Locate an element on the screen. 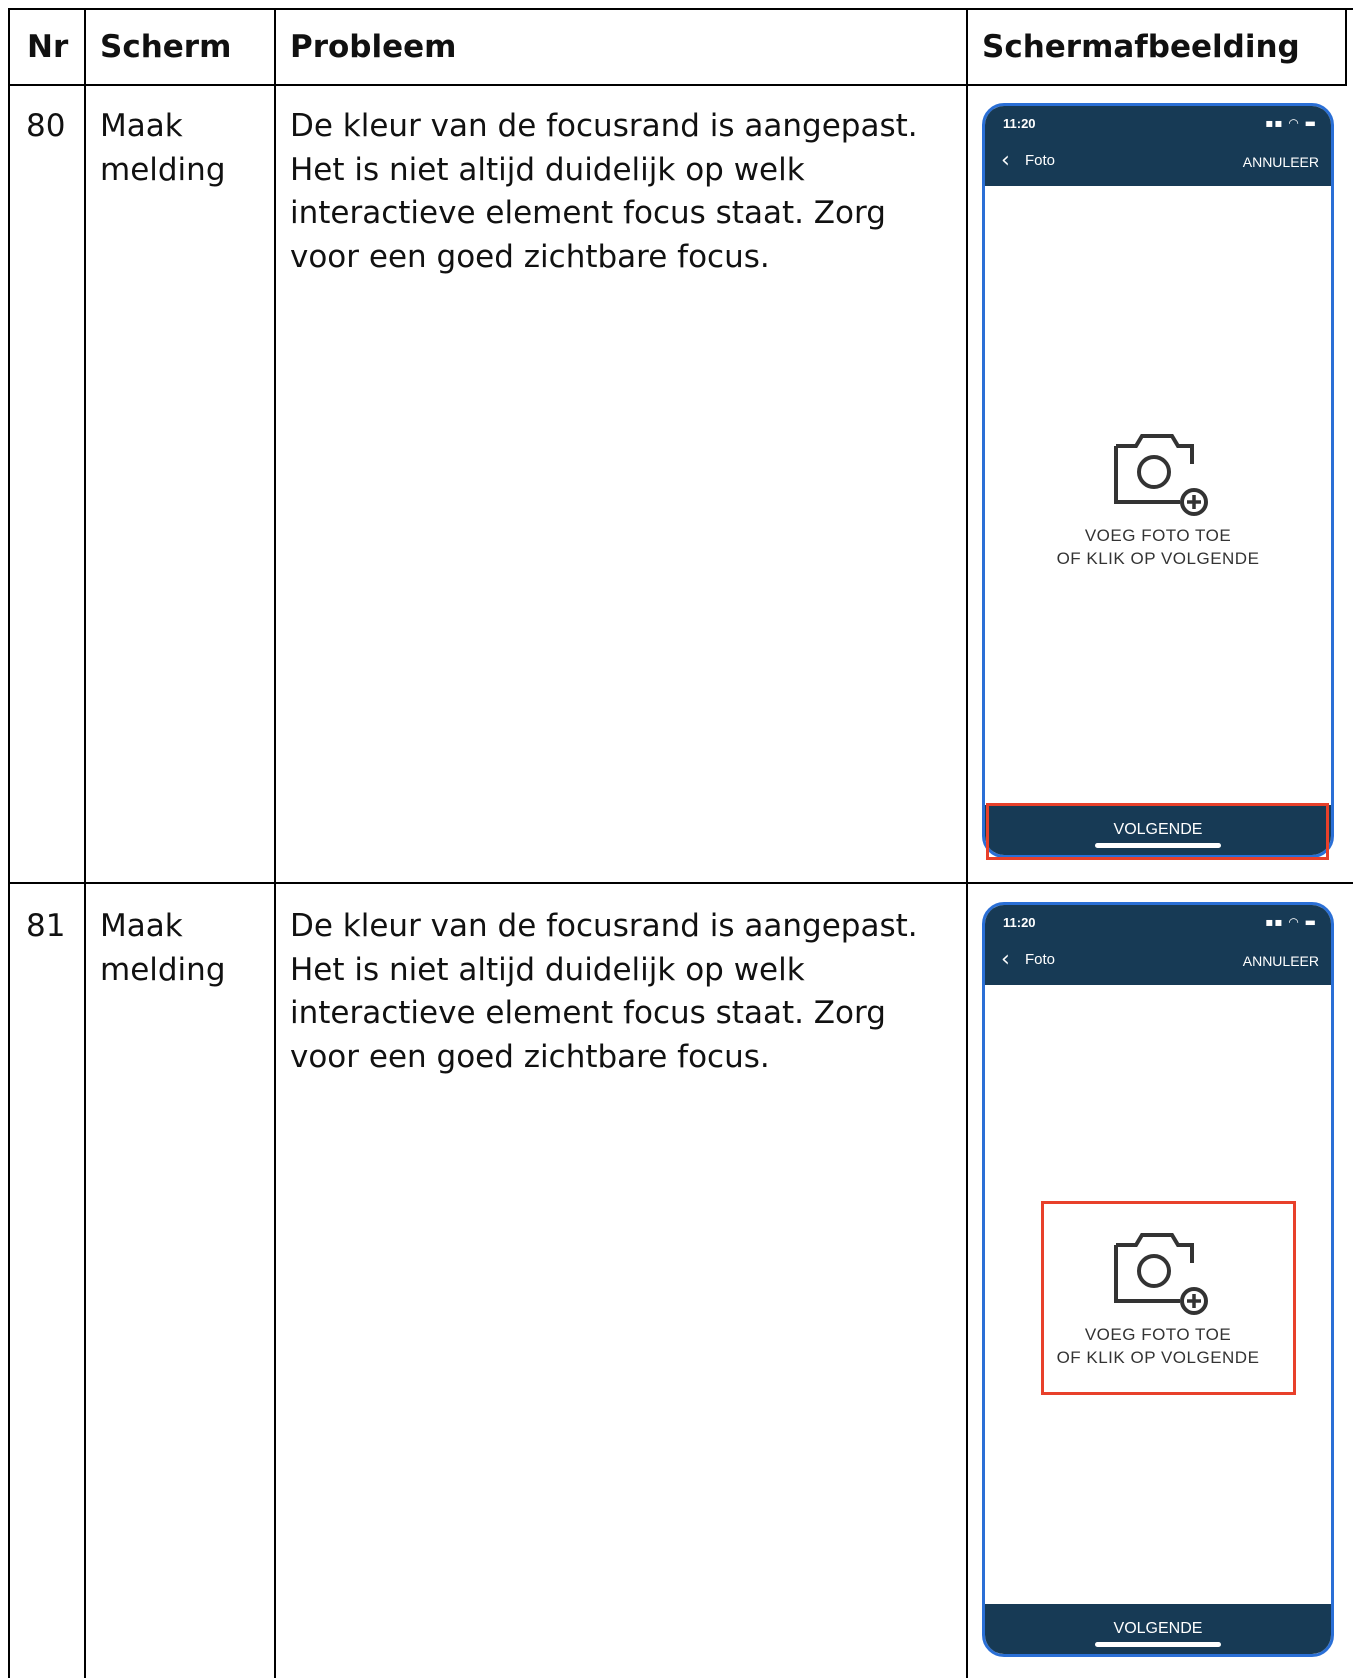 This screenshot has width=1353, height=1678. volgende-button: VOLGENDE is located at coordinates (1158, 1629).